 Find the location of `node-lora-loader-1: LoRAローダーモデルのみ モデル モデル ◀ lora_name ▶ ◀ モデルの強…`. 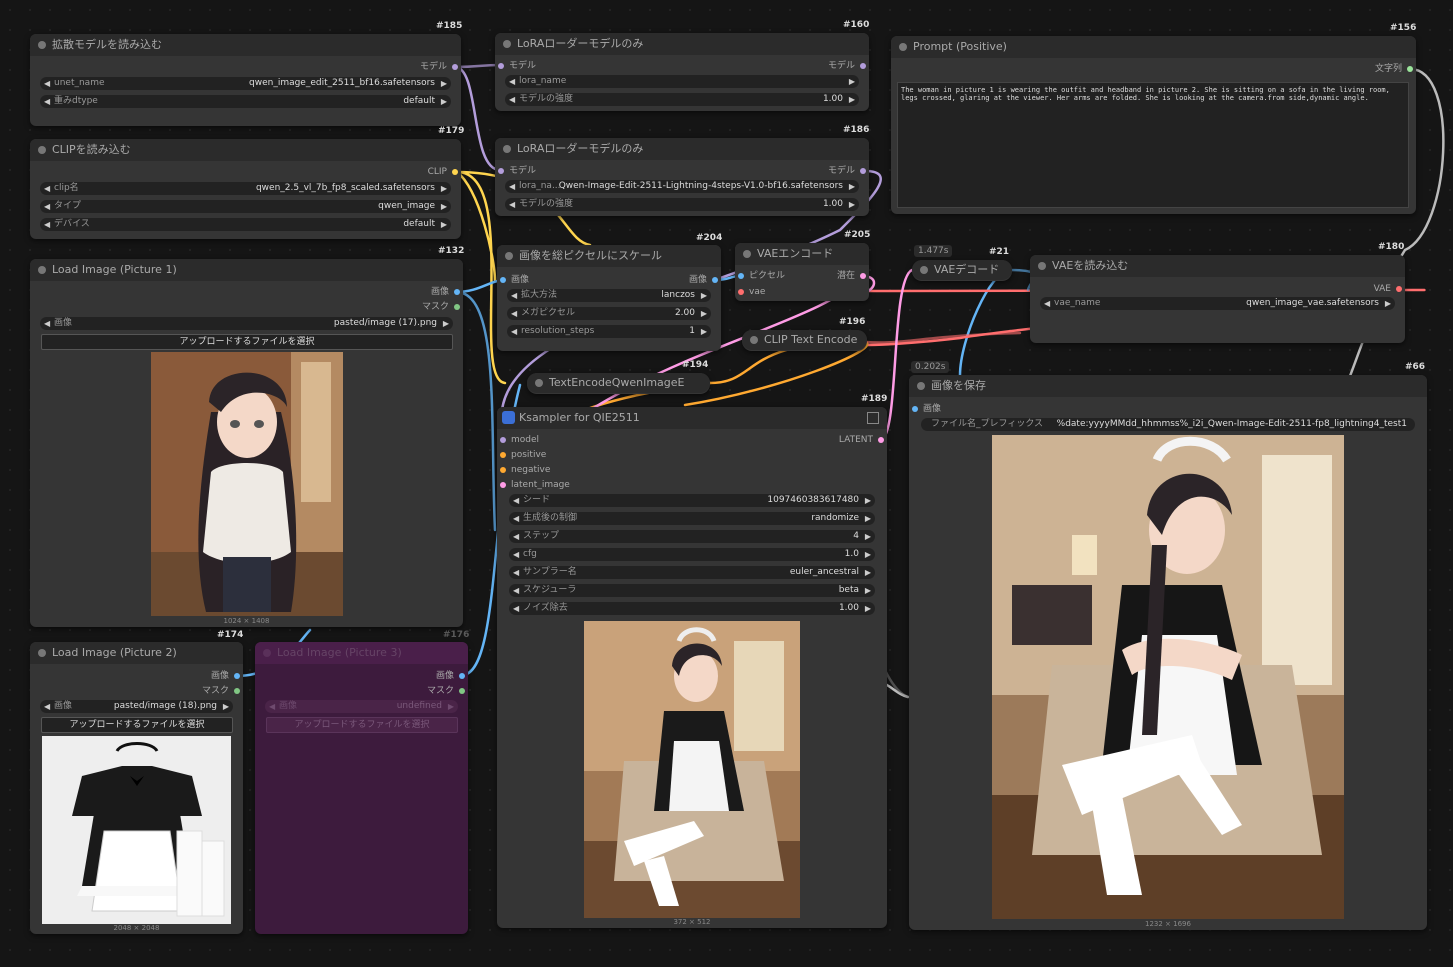

node-lora-loader-1: LoRAローダーモデルのみ モデル モデル ◀ lora_name ▶ ◀ モデルの強… is located at coordinates (682, 72).